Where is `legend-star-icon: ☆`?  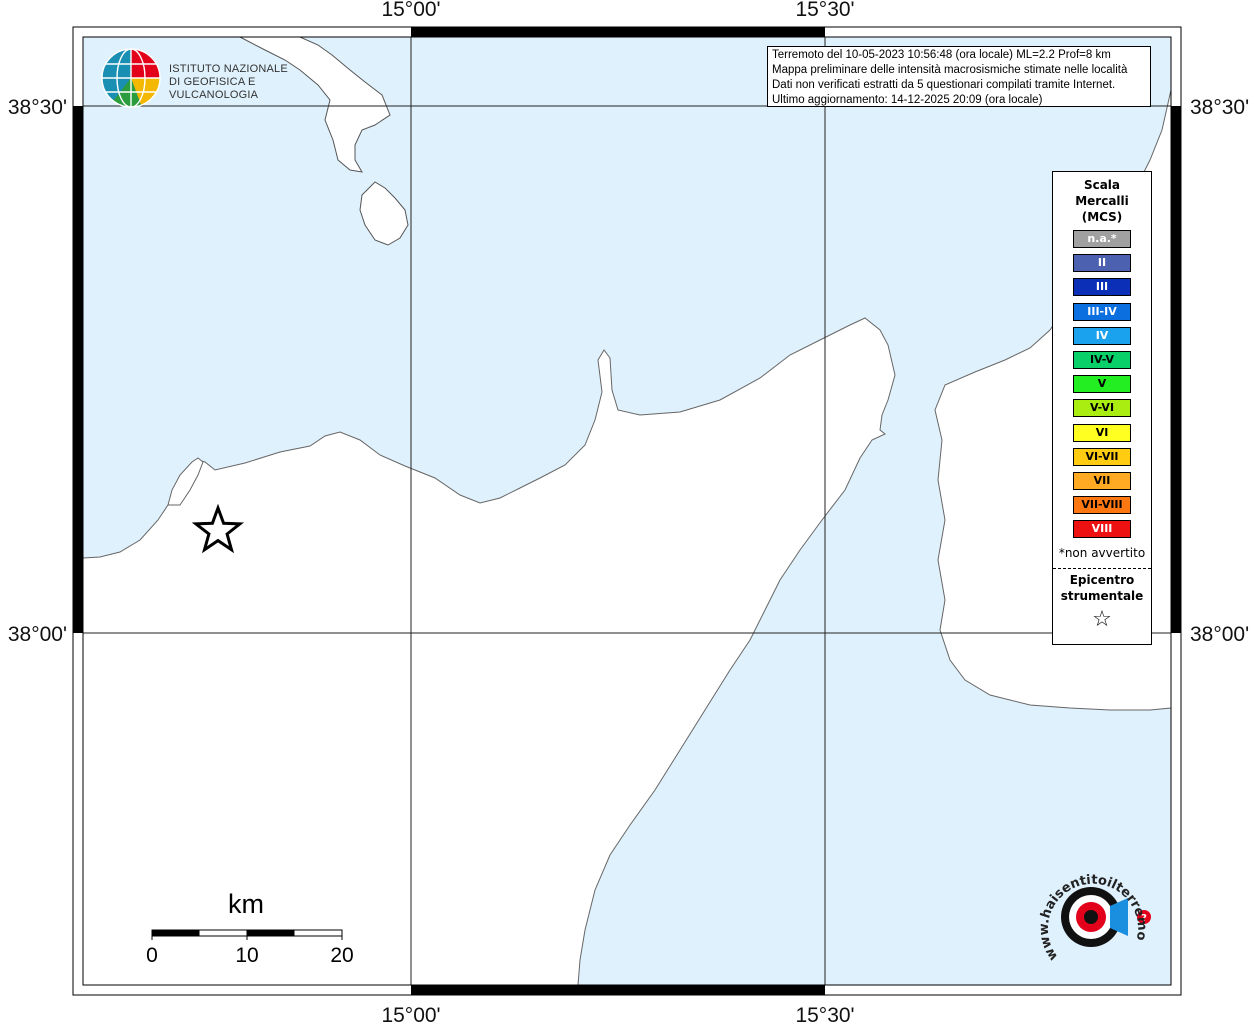 legend-star-icon: ☆ is located at coordinates (1102, 619).